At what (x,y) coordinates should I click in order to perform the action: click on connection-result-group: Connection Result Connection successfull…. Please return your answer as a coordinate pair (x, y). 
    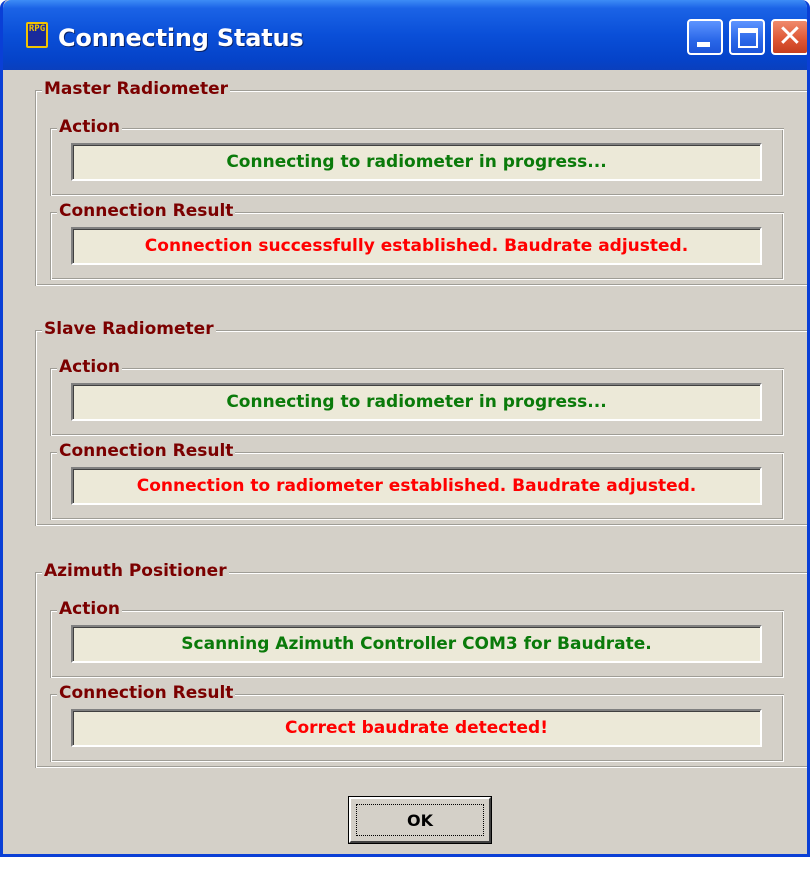
    Looking at the image, I should click on (417, 240).